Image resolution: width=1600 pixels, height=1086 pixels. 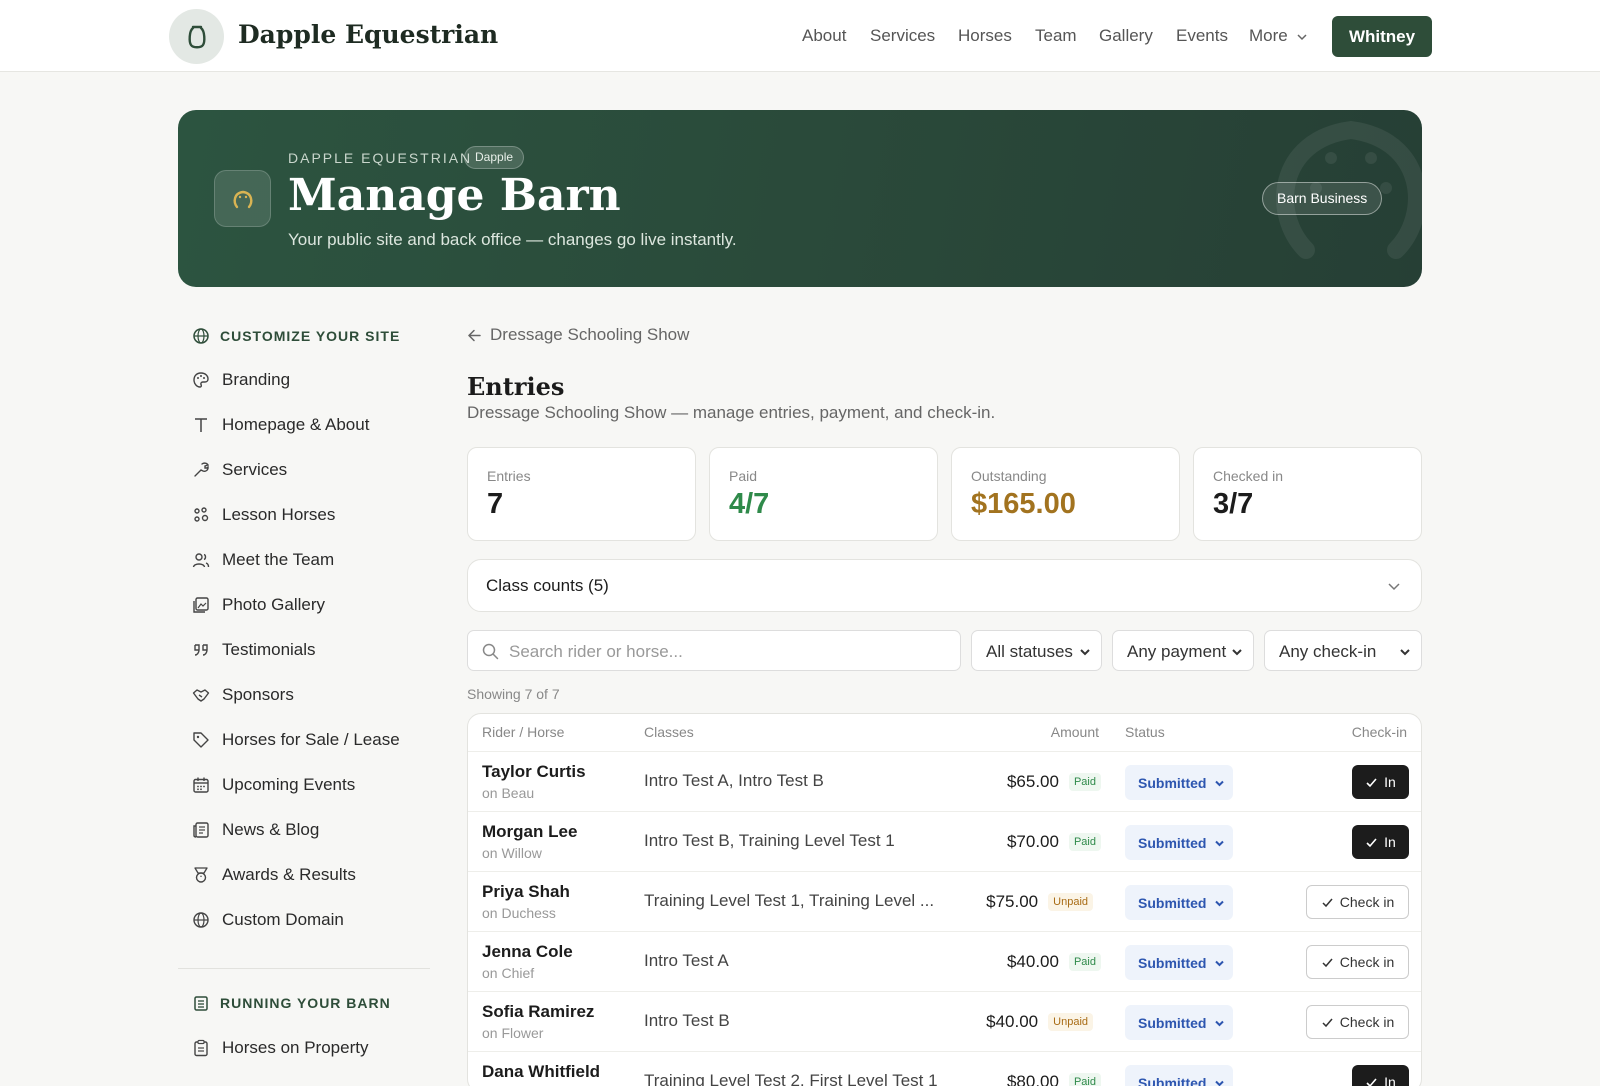 I want to click on rider-name: Sofia Ramirez, so click(x=538, y=1011).